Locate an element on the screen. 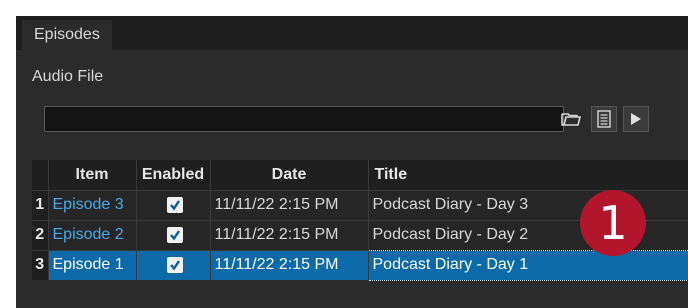  table-header-row: Item Enabled Date Title is located at coordinates (360, 175).